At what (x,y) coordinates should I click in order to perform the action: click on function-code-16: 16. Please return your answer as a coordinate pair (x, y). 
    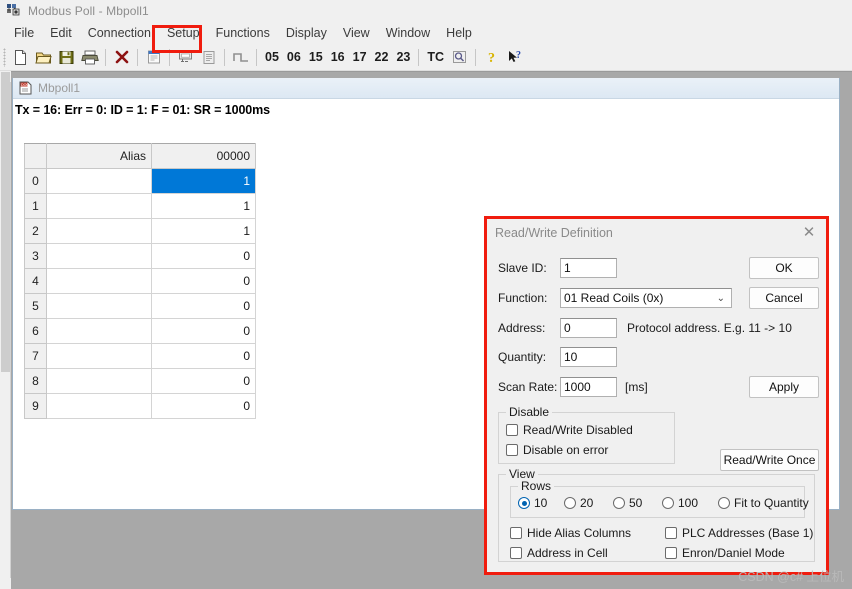
    Looking at the image, I should click on (338, 57).